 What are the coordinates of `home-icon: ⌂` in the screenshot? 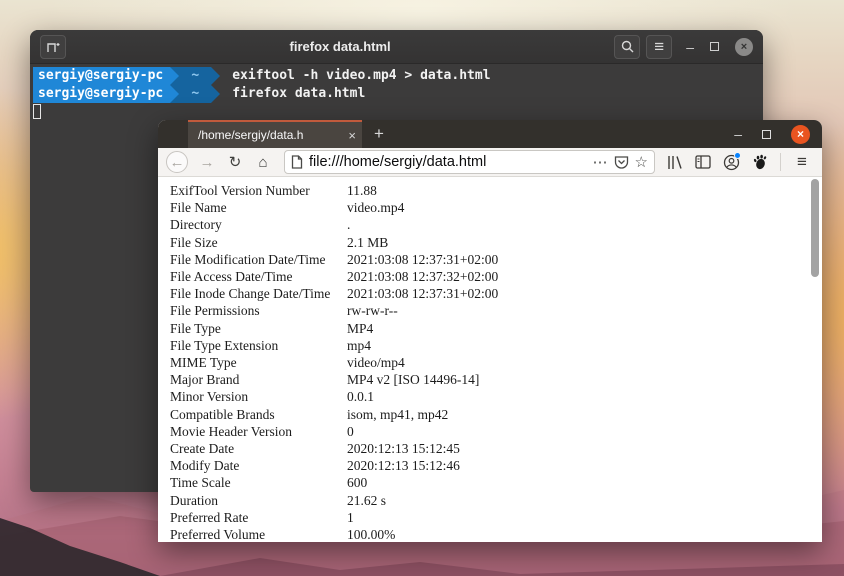 It's located at (263, 162).